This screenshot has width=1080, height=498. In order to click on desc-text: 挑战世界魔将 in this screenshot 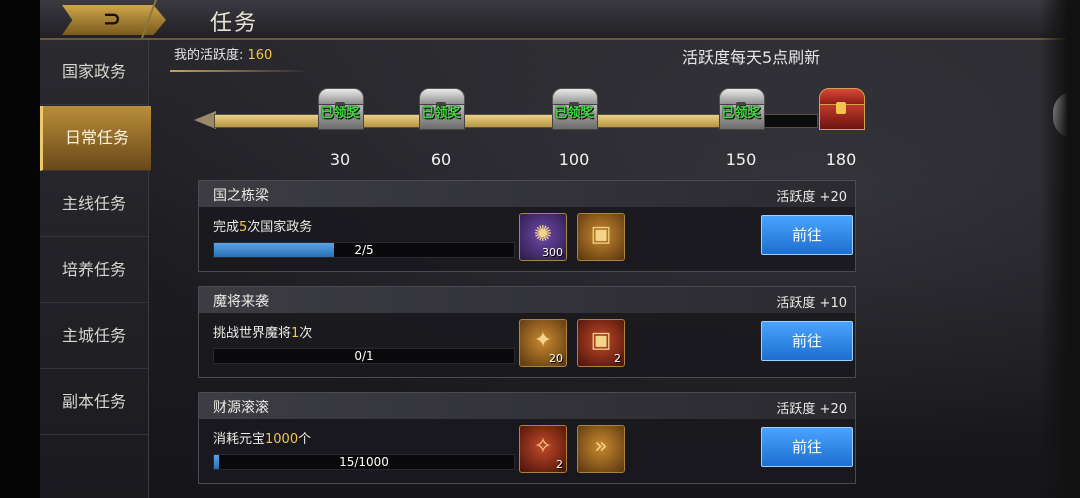, I will do `click(252, 333)`.